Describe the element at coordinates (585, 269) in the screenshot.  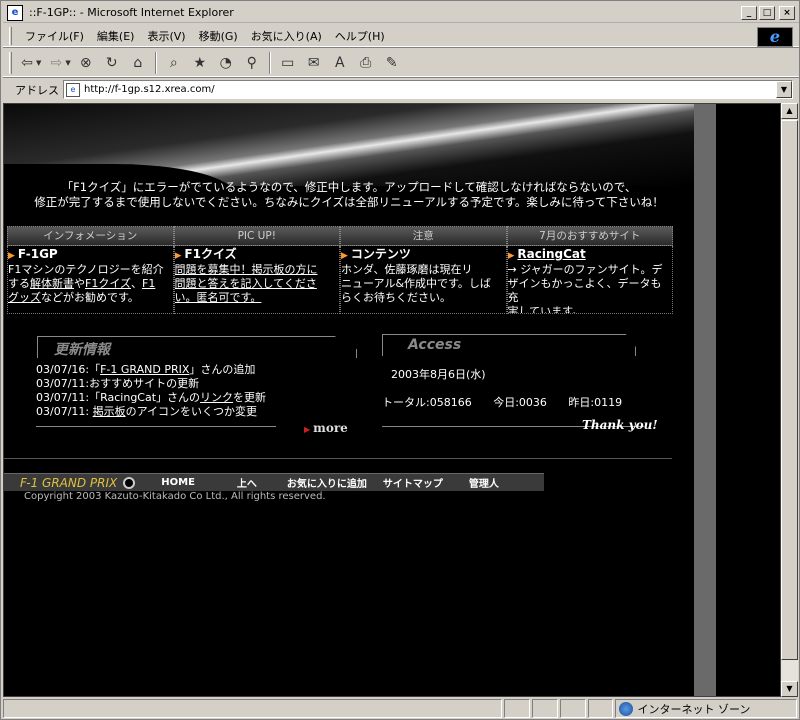
I see `racingcat-line1: → ジャガーのファンサイト。デ` at that location.